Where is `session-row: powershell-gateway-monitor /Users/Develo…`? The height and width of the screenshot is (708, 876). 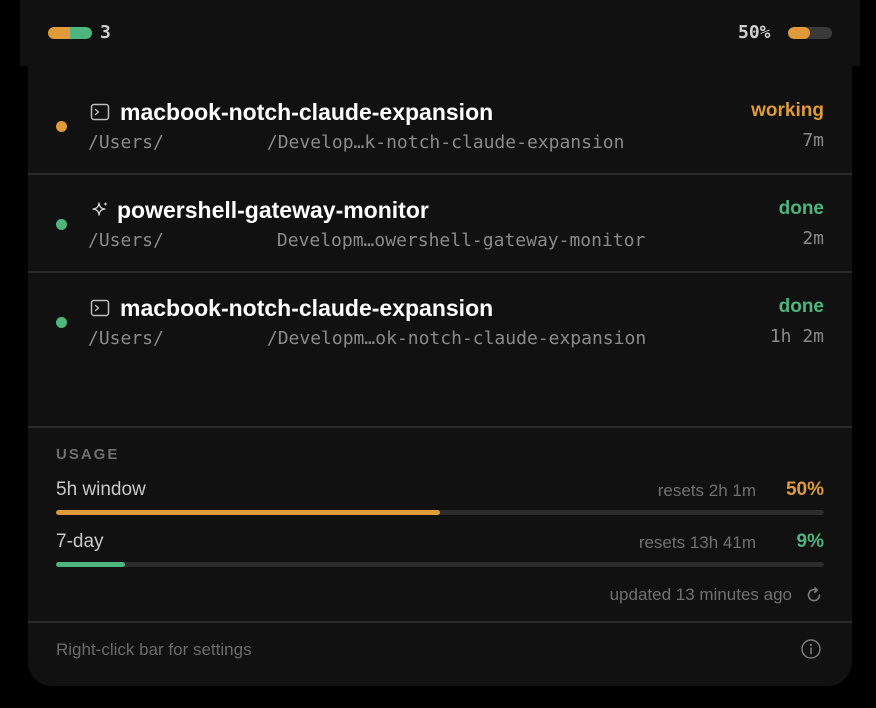
session-row: powershell-gateway-monitor /Users/Develo… is located at coordinates (440, 224).